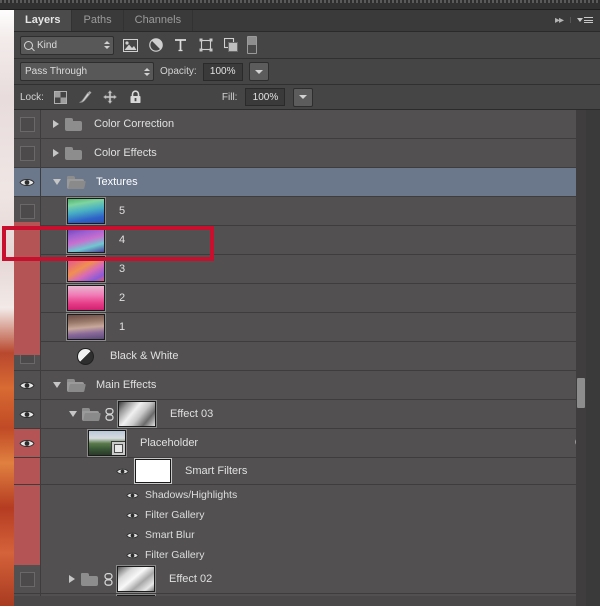 The width and height of the screenshot is (600, 606). Describe the element at coordinates (107, 443) in the screenshot. I see `layer-thumbnail-placeholder` at that location.